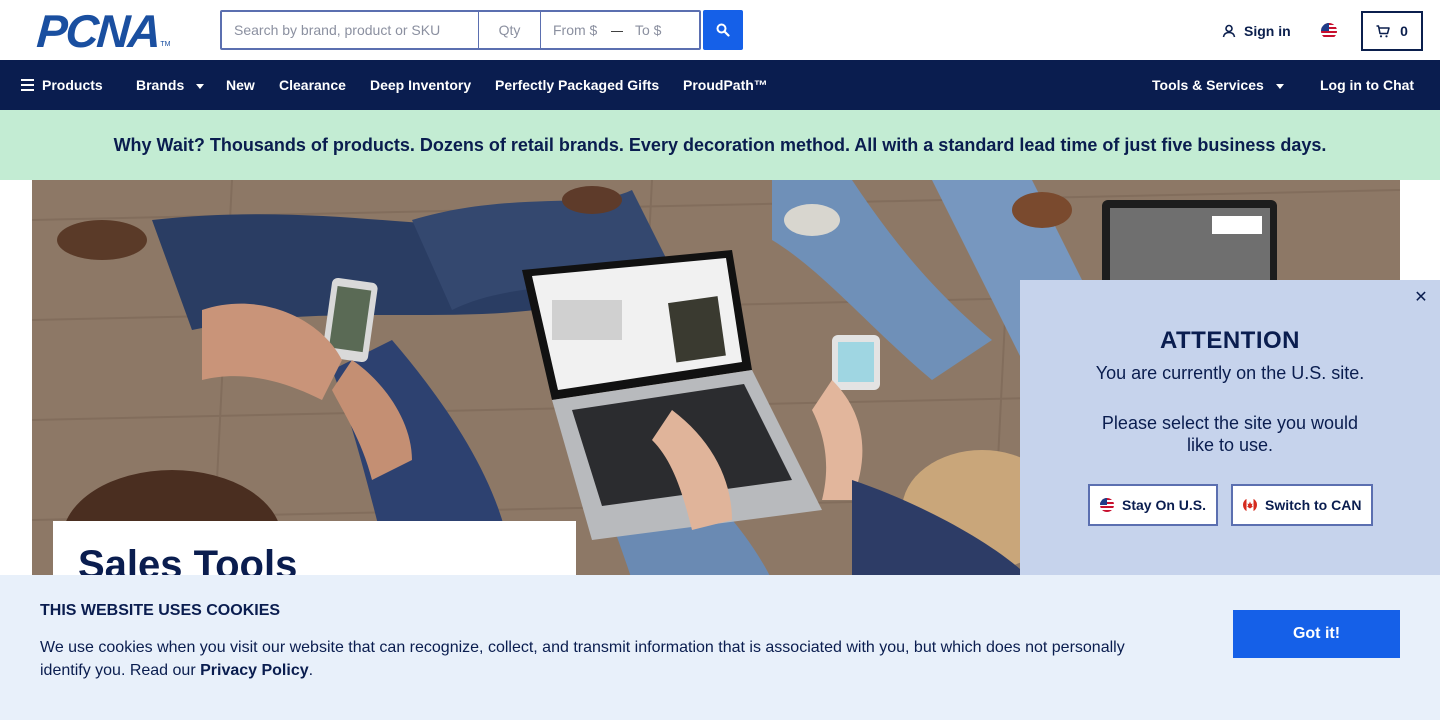 This screenshot has width=1440, height=720. I want to click on quantity-input, so click(510, 30).